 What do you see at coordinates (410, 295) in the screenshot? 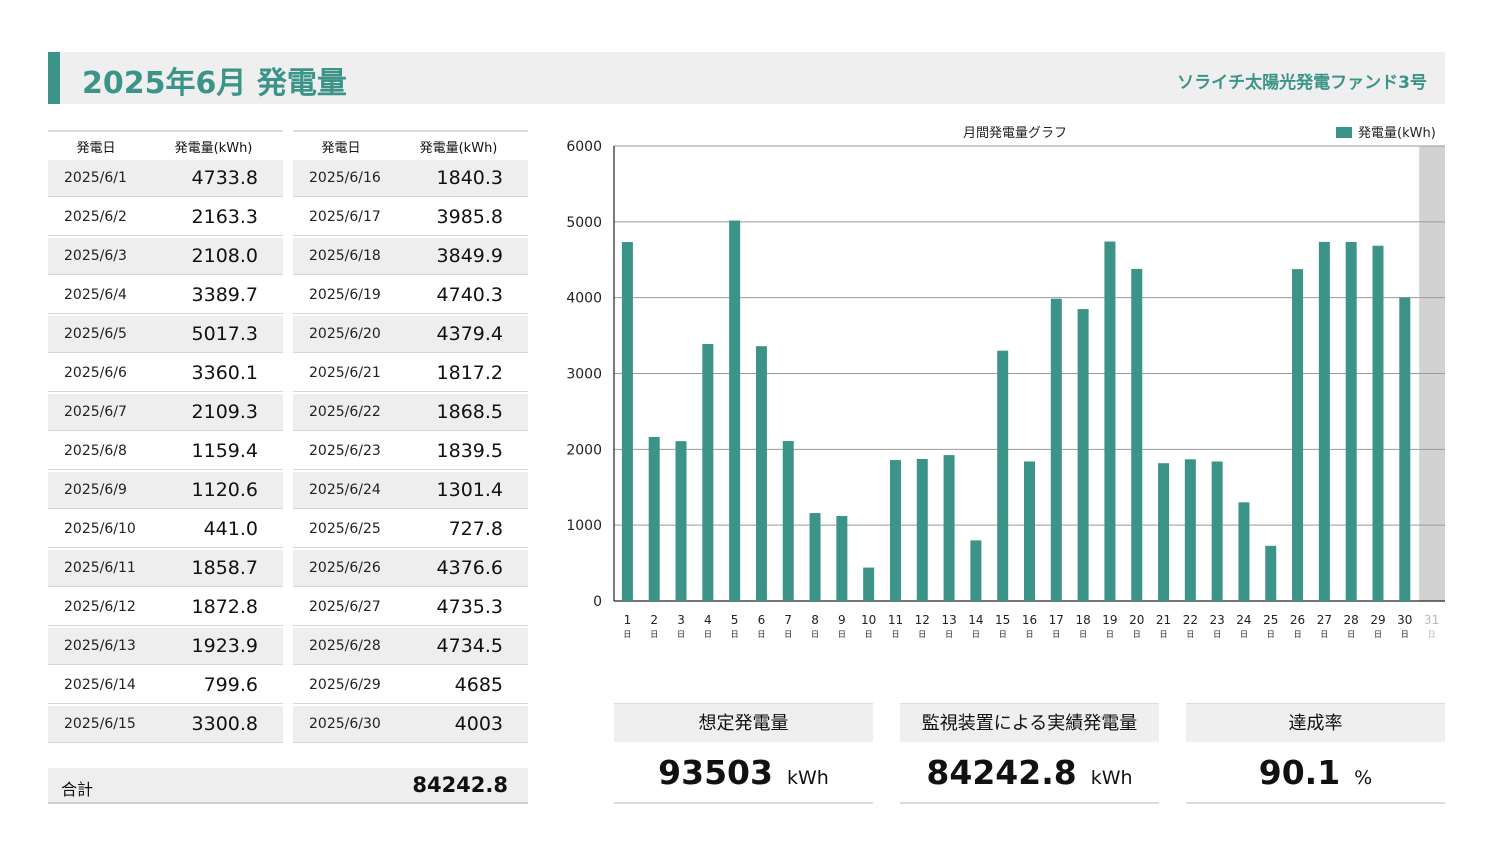
I see `table-row: 2025/6/19 4740.3` at bounding box center [410, 295].